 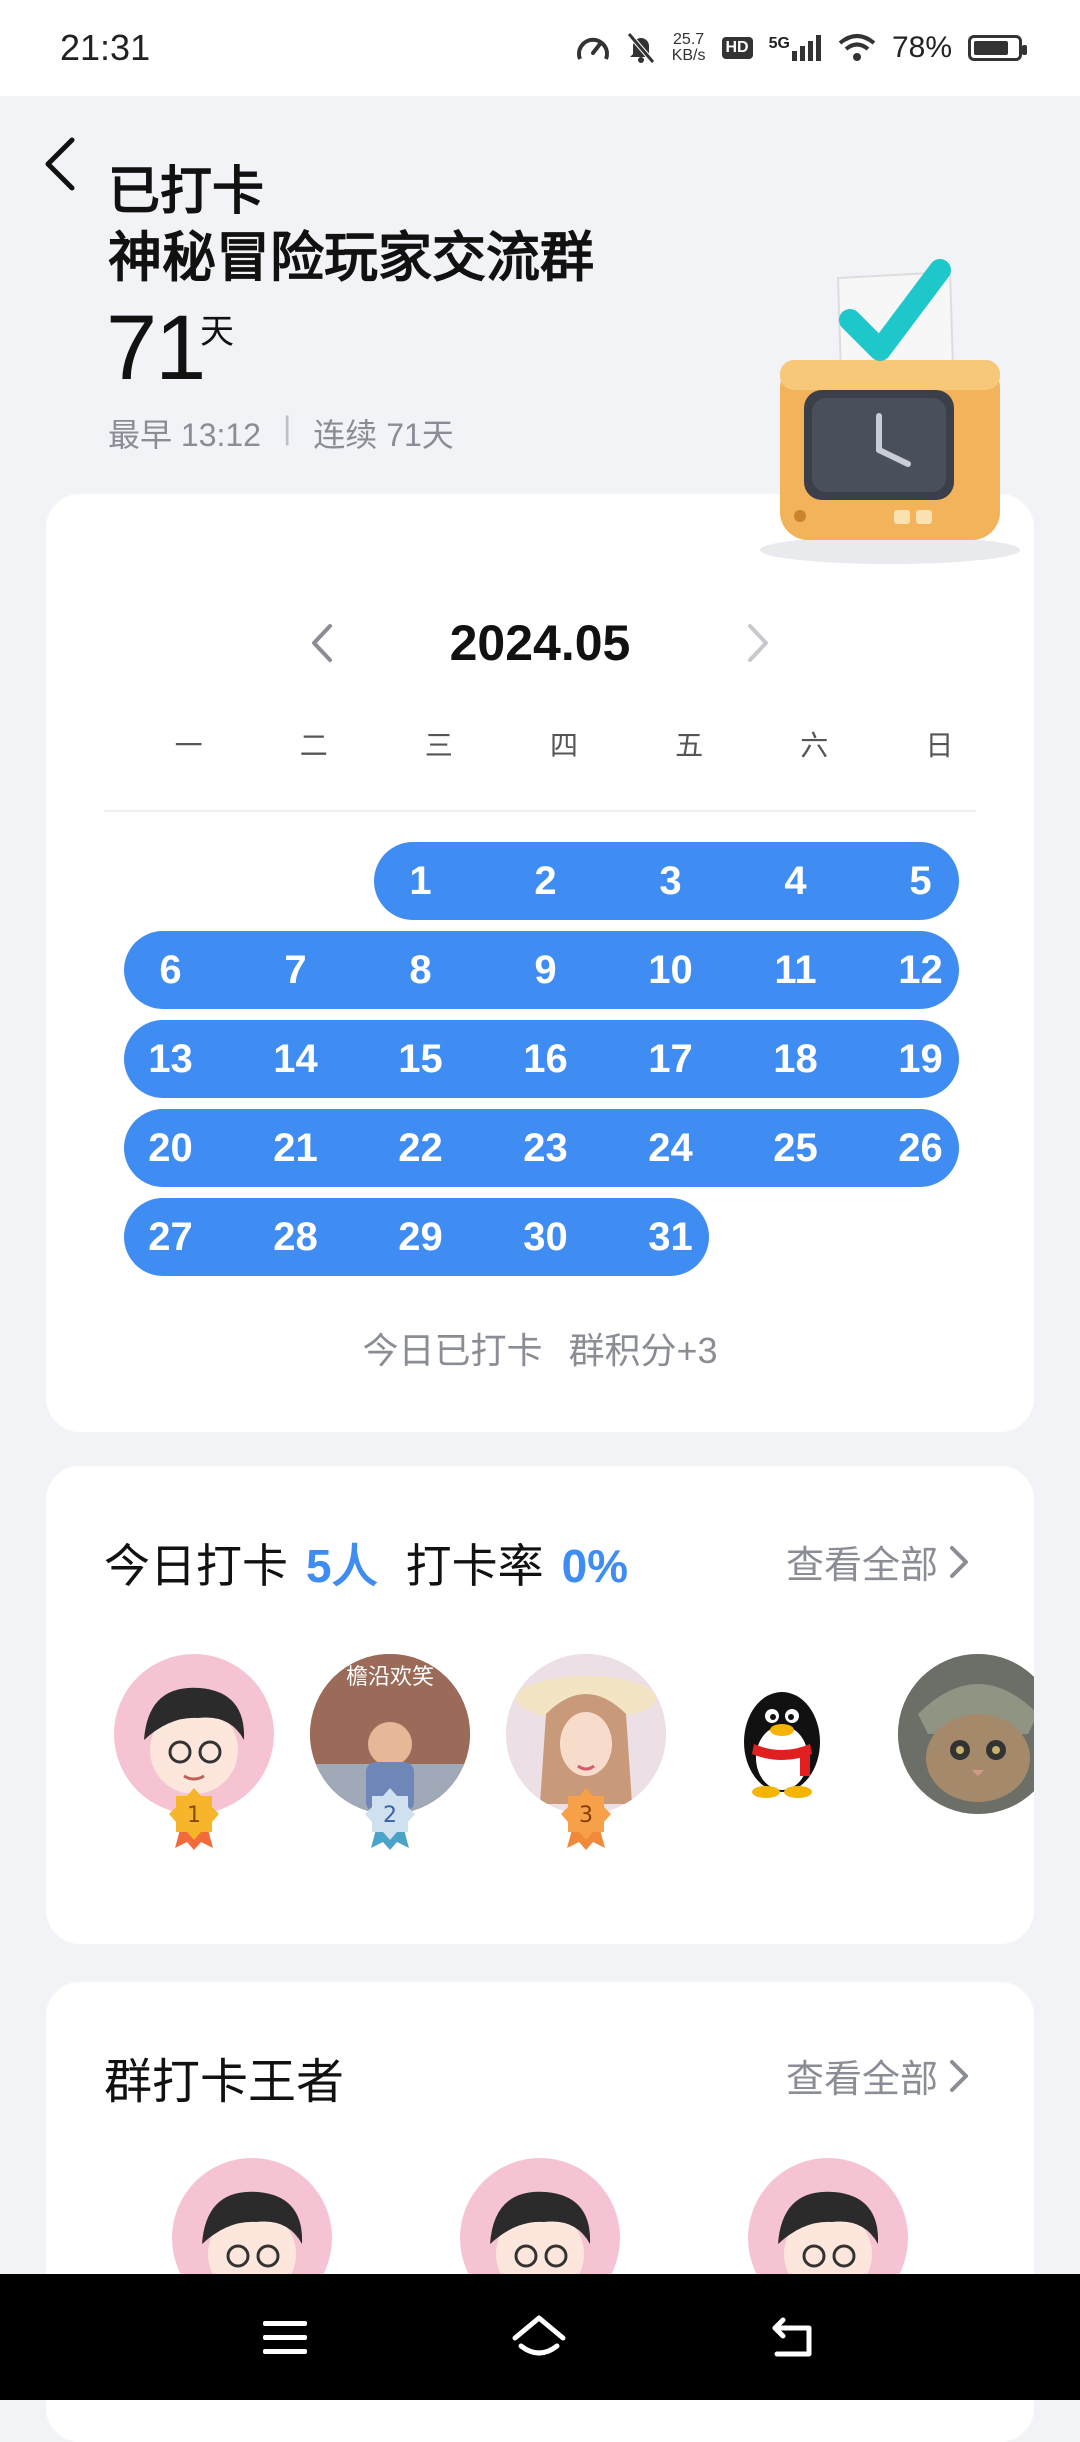 I want to click on penguin-icon, so click(x=782, y=1745).